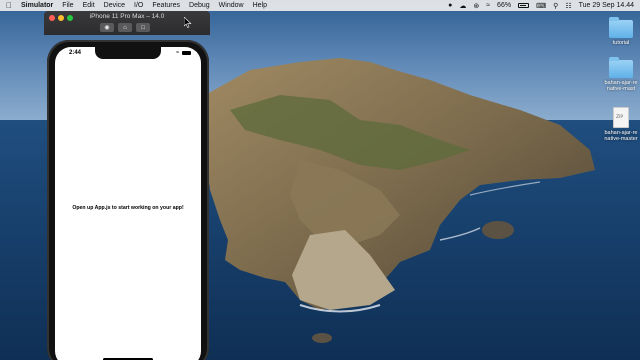 This screenshot has height=360, width=640. Describe the element at coordinates (188, 22) in the screenshot. I see `mouse-cursor-icon` at that location.